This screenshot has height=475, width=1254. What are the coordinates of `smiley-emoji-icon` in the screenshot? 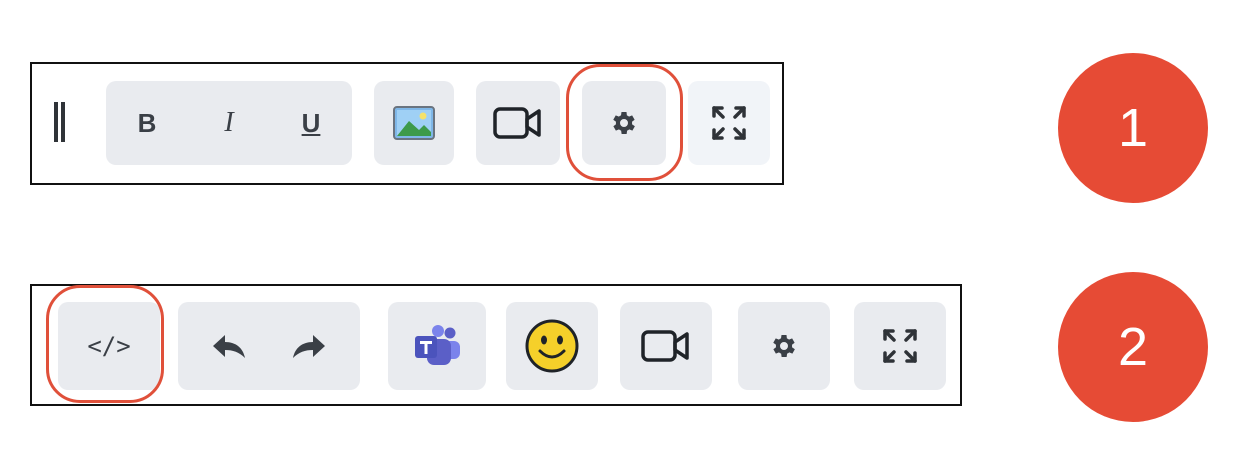 It's located at (552, 346).